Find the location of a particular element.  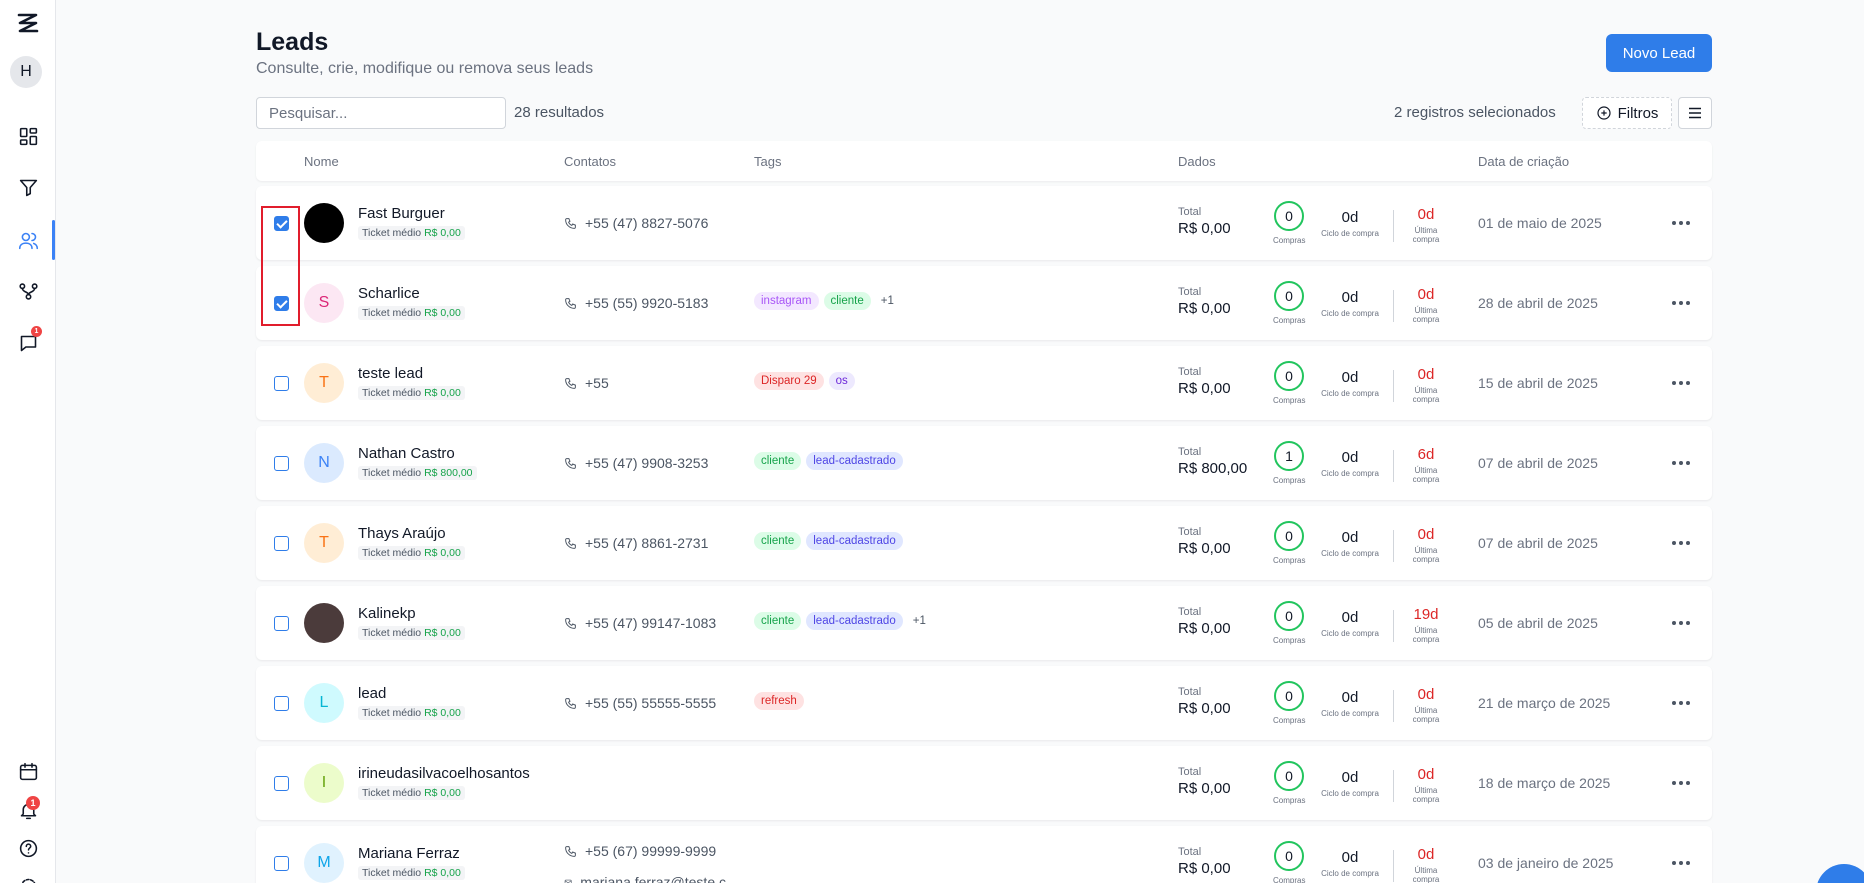

contact-phone: +55 (67) 99999-9999 is located at coordinates (640, 851).